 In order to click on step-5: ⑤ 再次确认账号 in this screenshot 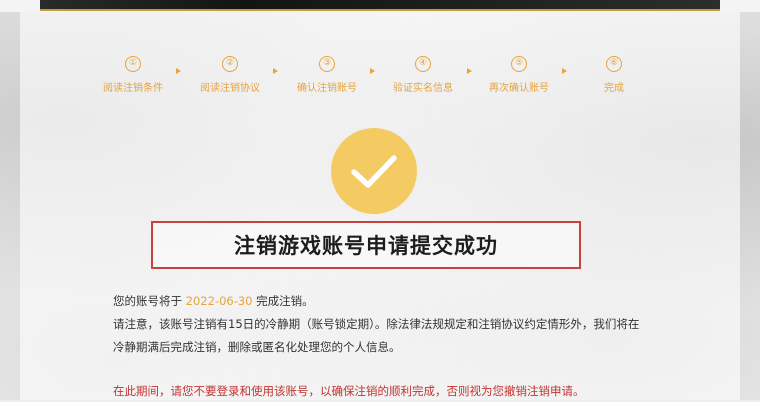, I will do `click(519, 75)`.